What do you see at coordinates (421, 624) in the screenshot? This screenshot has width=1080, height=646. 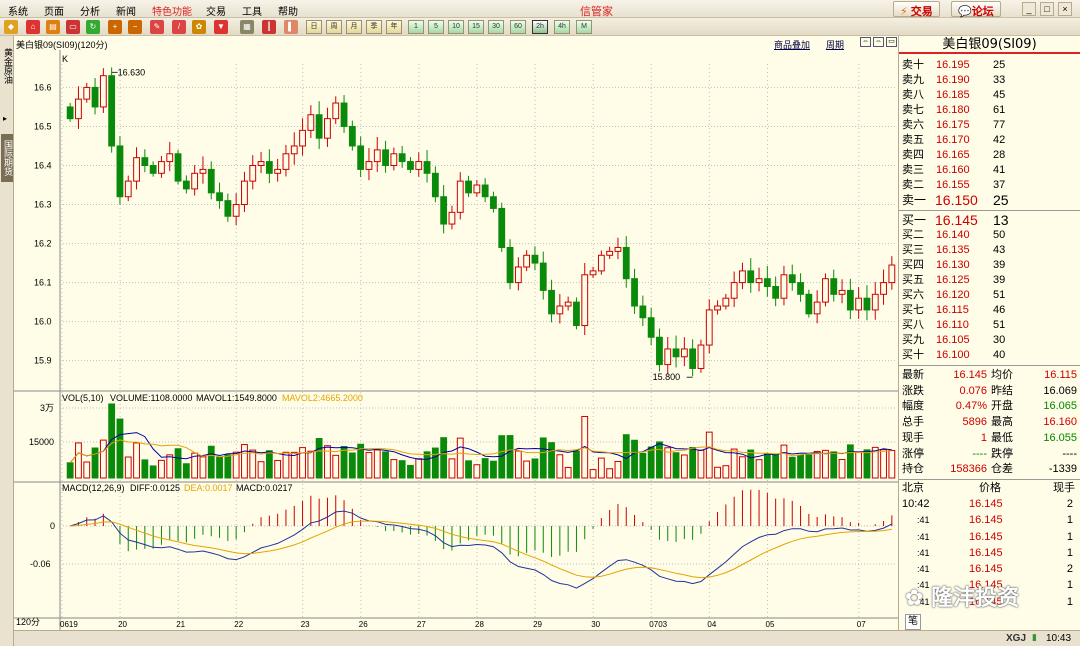 I see `time-tick-label: 27` at bounding box center [421, 624].